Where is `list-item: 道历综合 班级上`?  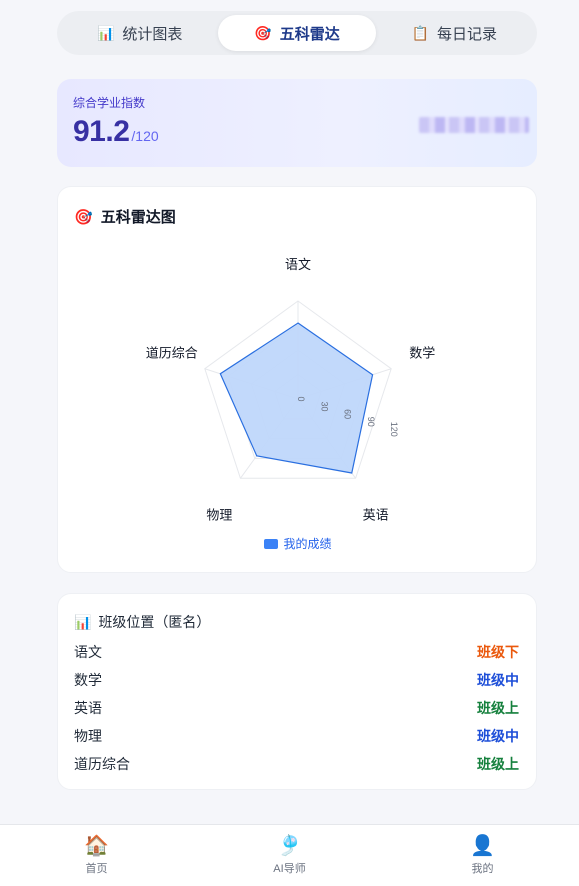
list-item: 道历综合 班级上 is located at coordinates (296, 764).